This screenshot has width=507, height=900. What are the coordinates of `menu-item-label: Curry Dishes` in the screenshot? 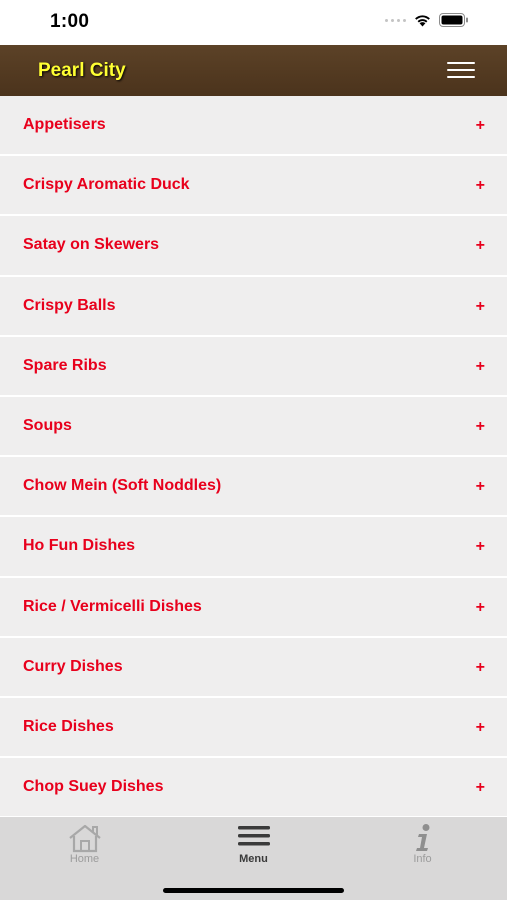 It's located at (73, 666).